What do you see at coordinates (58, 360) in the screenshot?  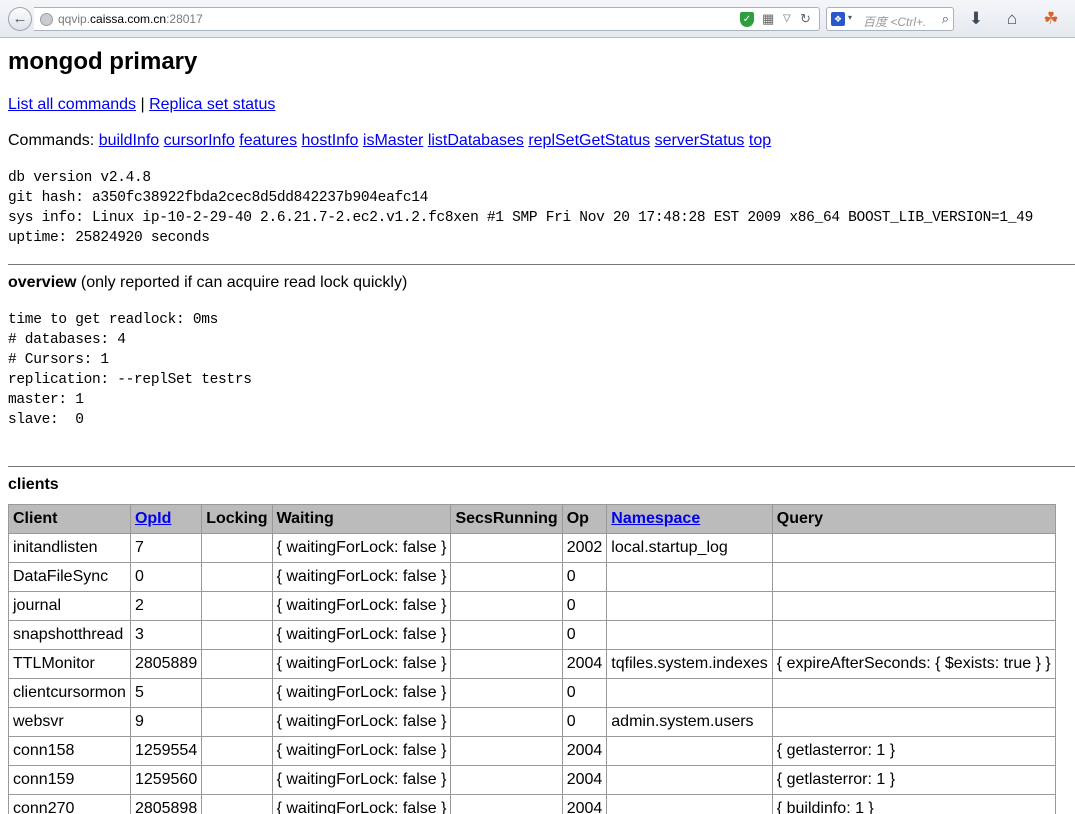 I see `overview-line: # Cursors: 1` at bounding box center [58, 360].